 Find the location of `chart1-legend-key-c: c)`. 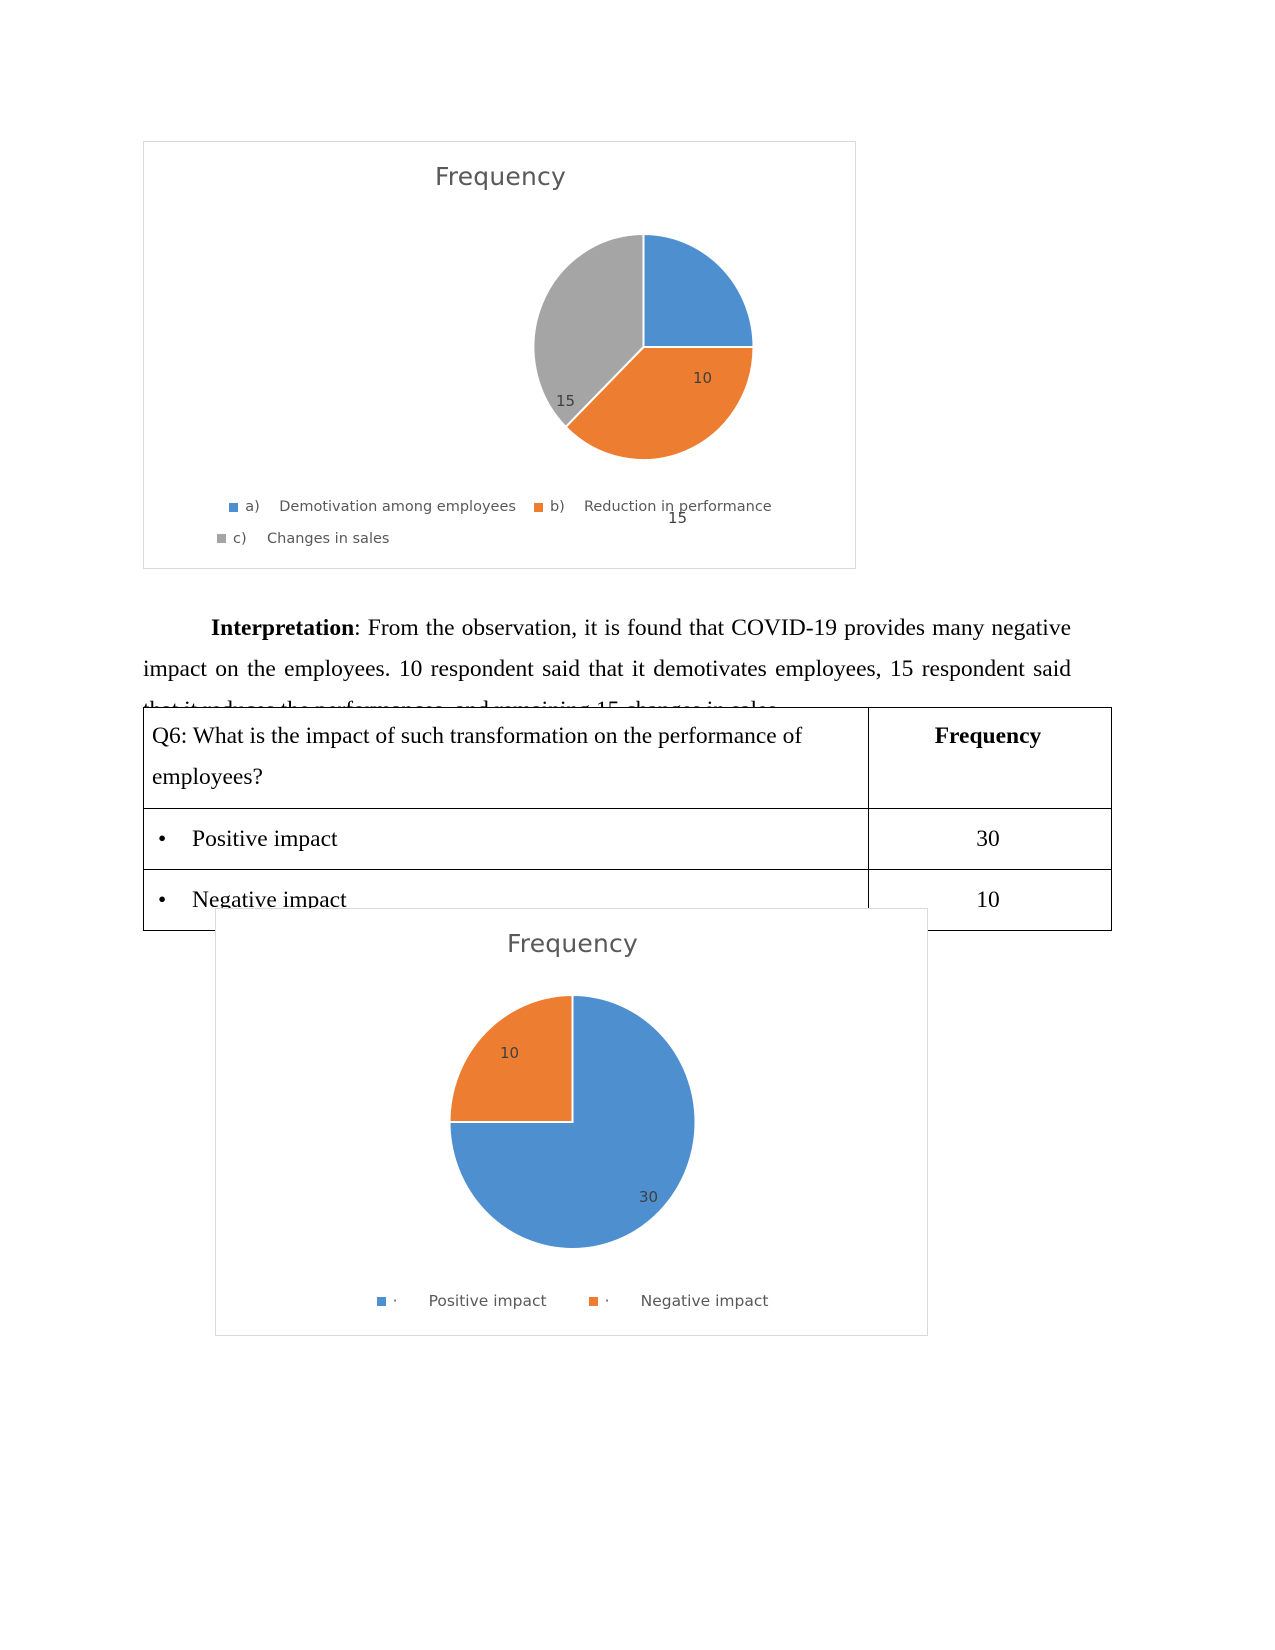

chart1-legend-key-c: c) is located at coordinates (240, 538).